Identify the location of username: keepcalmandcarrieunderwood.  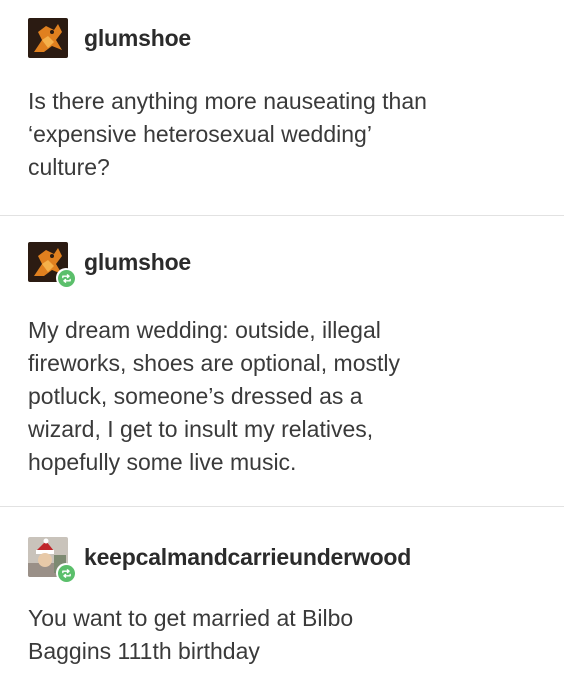
(247, 557).